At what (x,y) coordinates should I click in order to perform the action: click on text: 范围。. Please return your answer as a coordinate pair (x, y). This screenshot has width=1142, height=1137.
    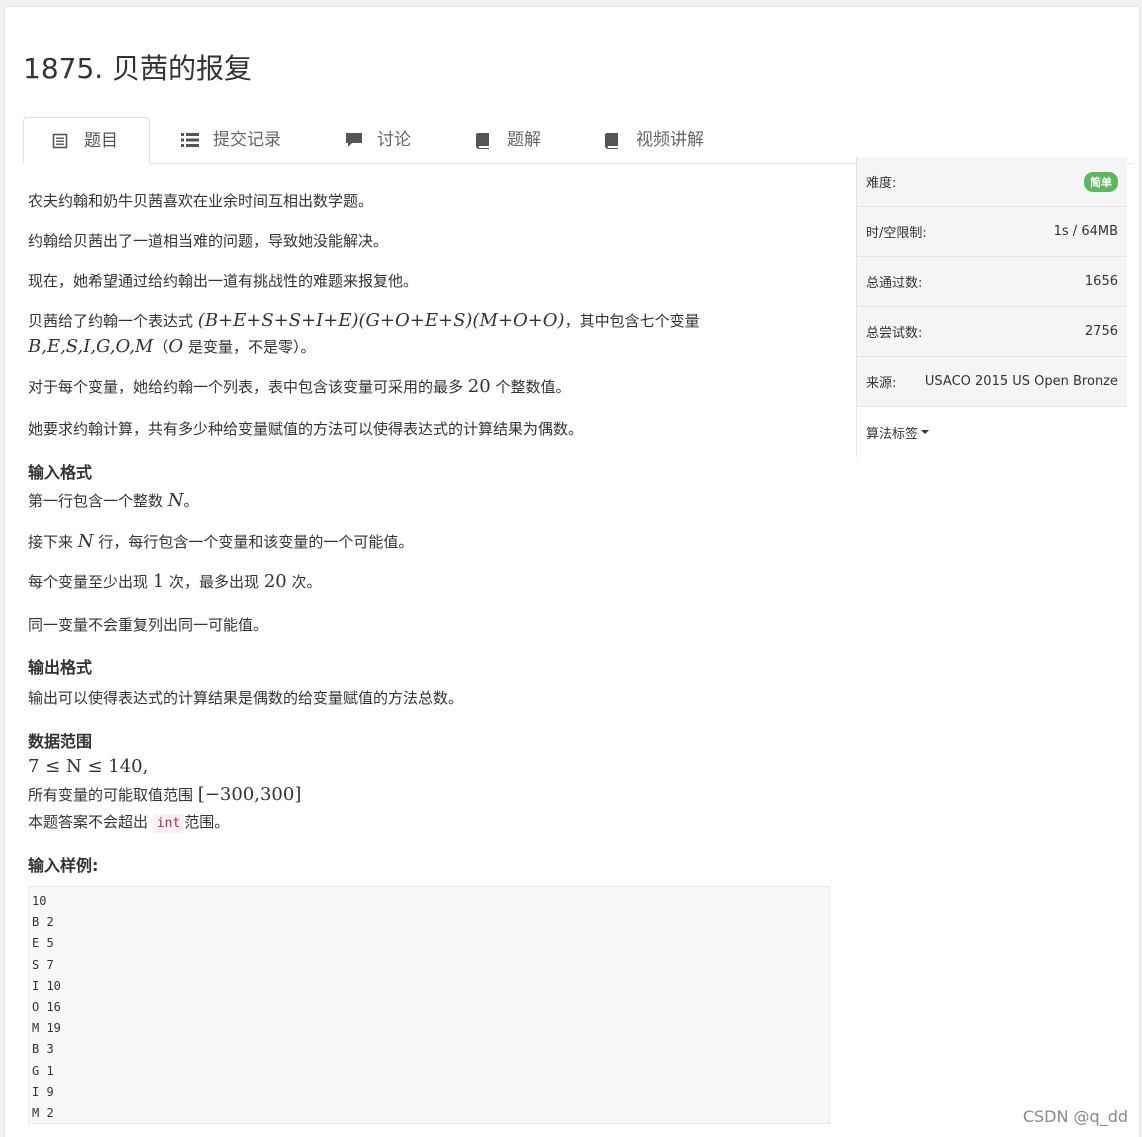
    Looking at the image, I should click on (207, 822).